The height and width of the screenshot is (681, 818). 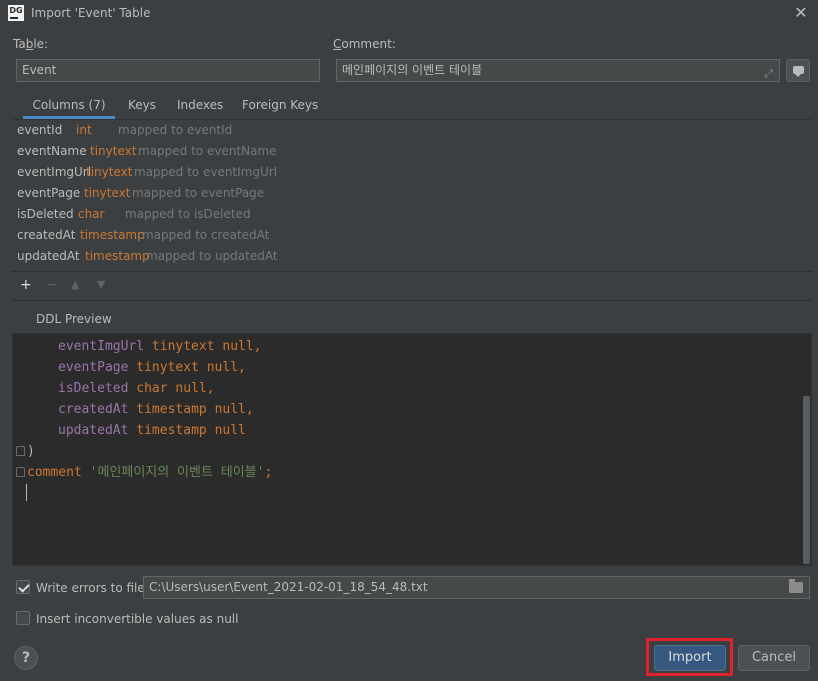 I want to click on table-label: Table:, so click(x=31, y=44).